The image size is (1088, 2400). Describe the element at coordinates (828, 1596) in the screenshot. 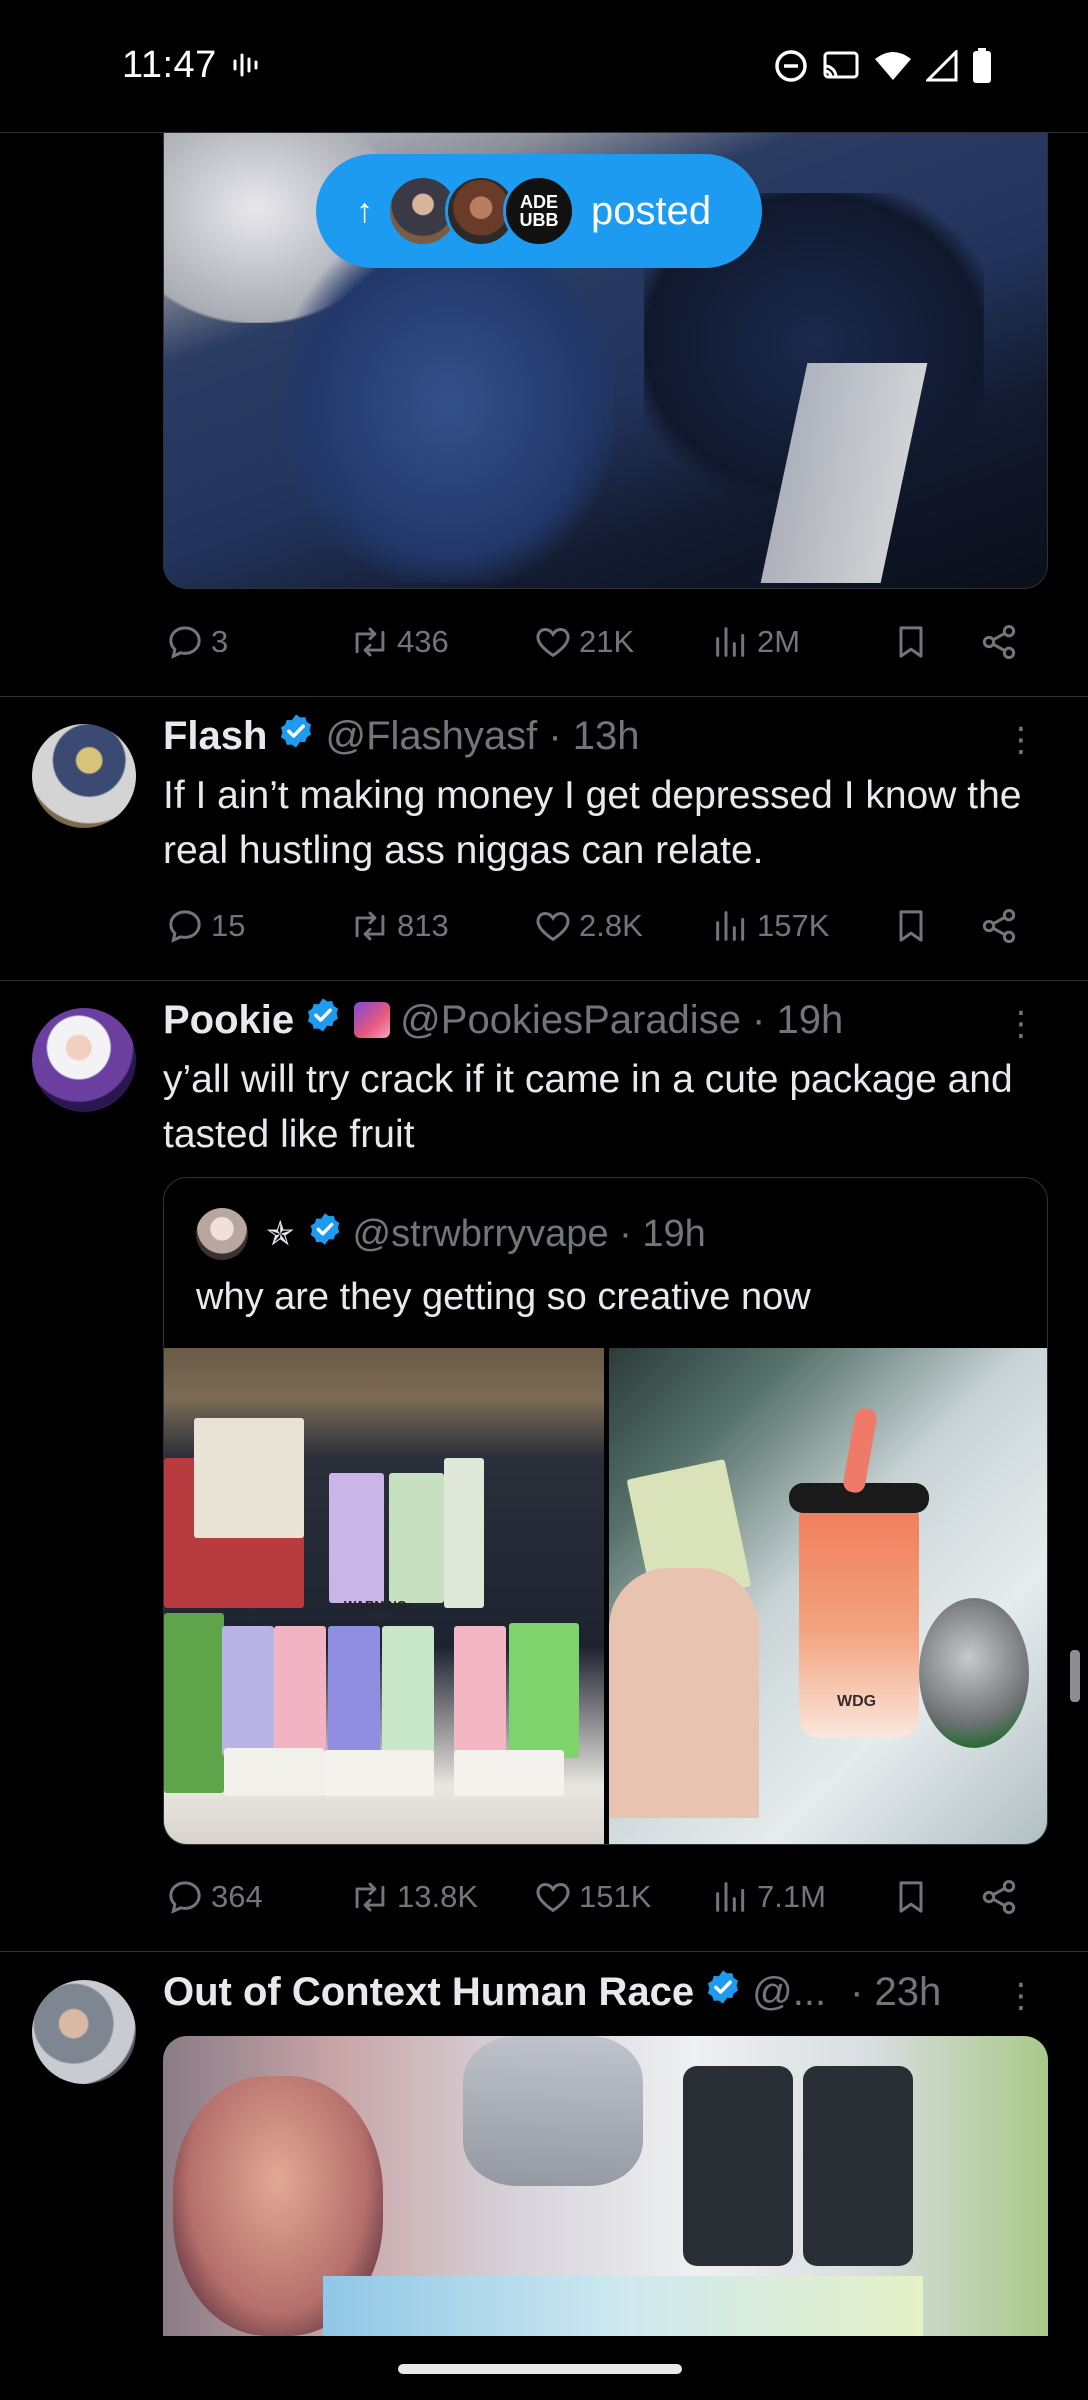

I see `quote-image-right: WDG` at that location.